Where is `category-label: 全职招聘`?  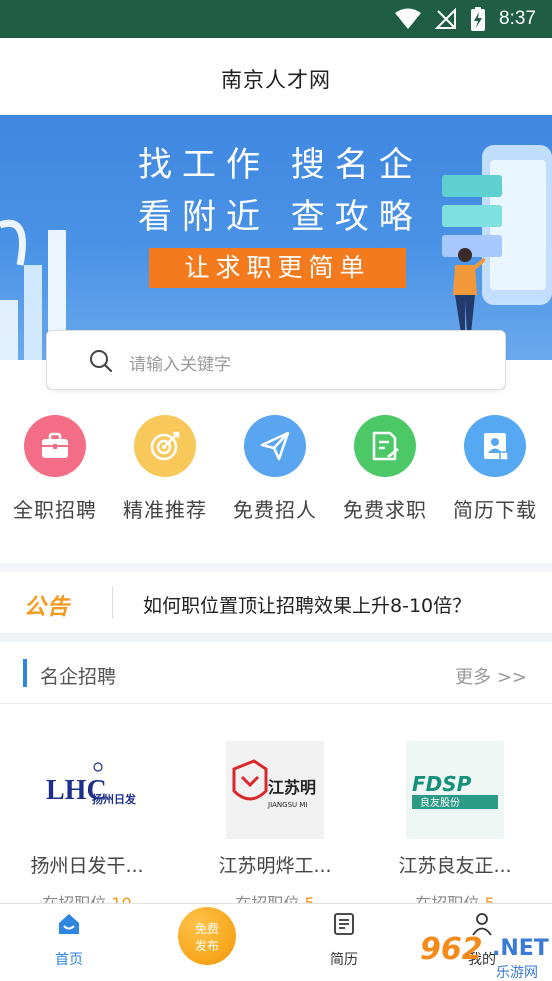 category-label: 全职招聘 is located at coordinates (55, 510).